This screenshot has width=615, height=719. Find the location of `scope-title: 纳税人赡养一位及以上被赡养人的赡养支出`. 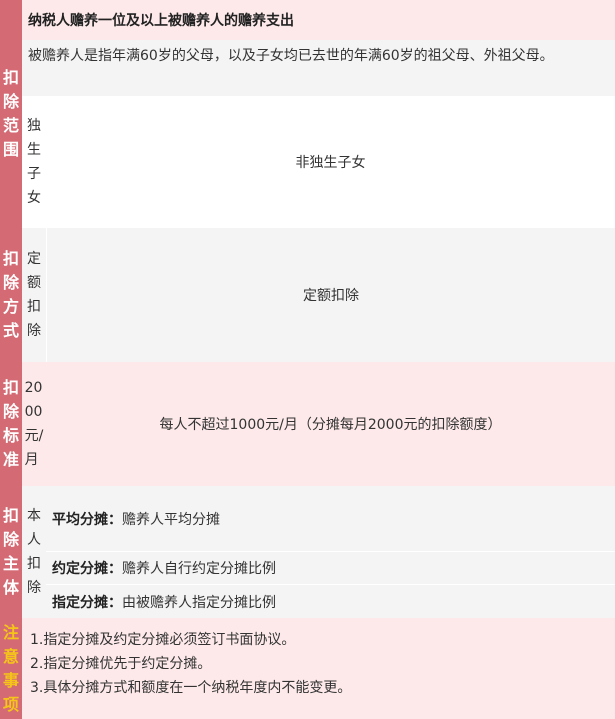

scope-title: 纳税人赡养一位及以上被赡养人的赡养支出 is located at coordinates (161, 21).